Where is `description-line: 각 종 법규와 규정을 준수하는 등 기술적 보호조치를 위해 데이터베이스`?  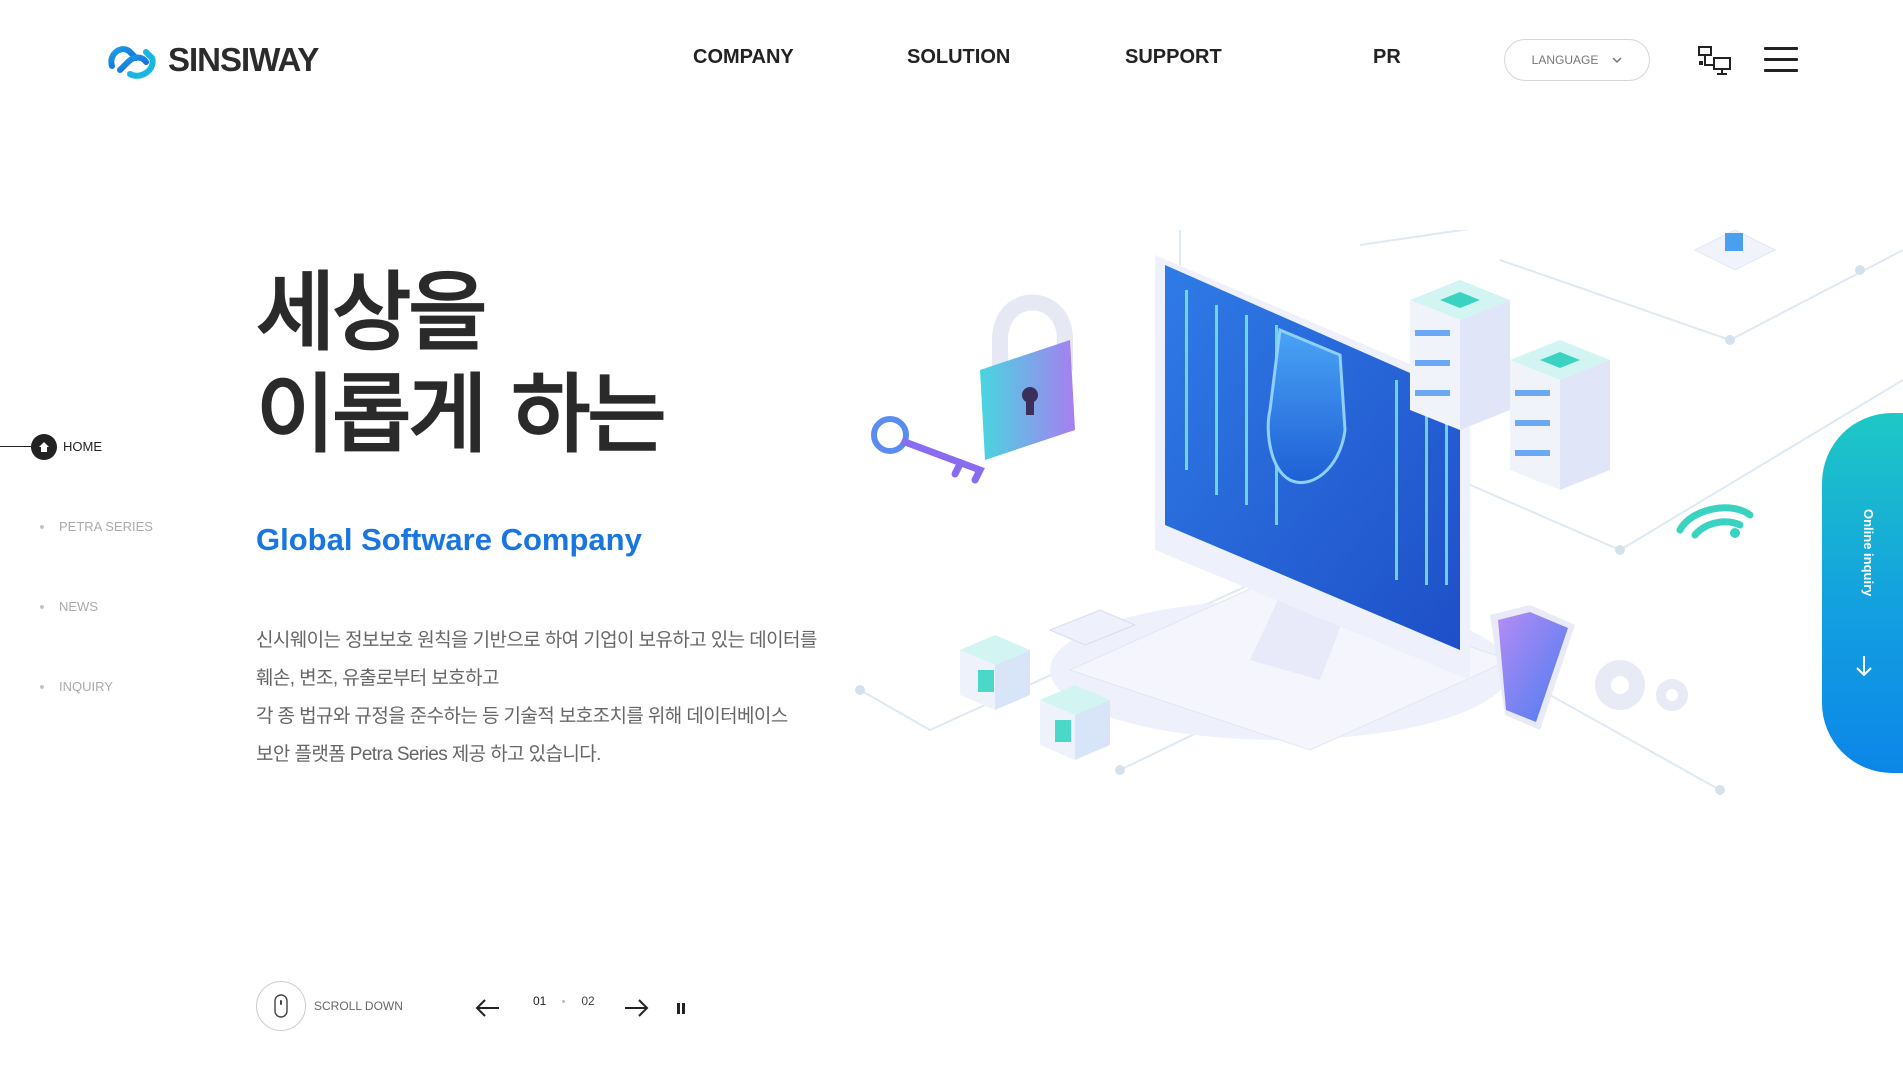
description-line: 각 종 법규와 규정을 준수하는 등 기술적 보호조치를 위해 데이터베이스 is located at coordinates (522, 716).